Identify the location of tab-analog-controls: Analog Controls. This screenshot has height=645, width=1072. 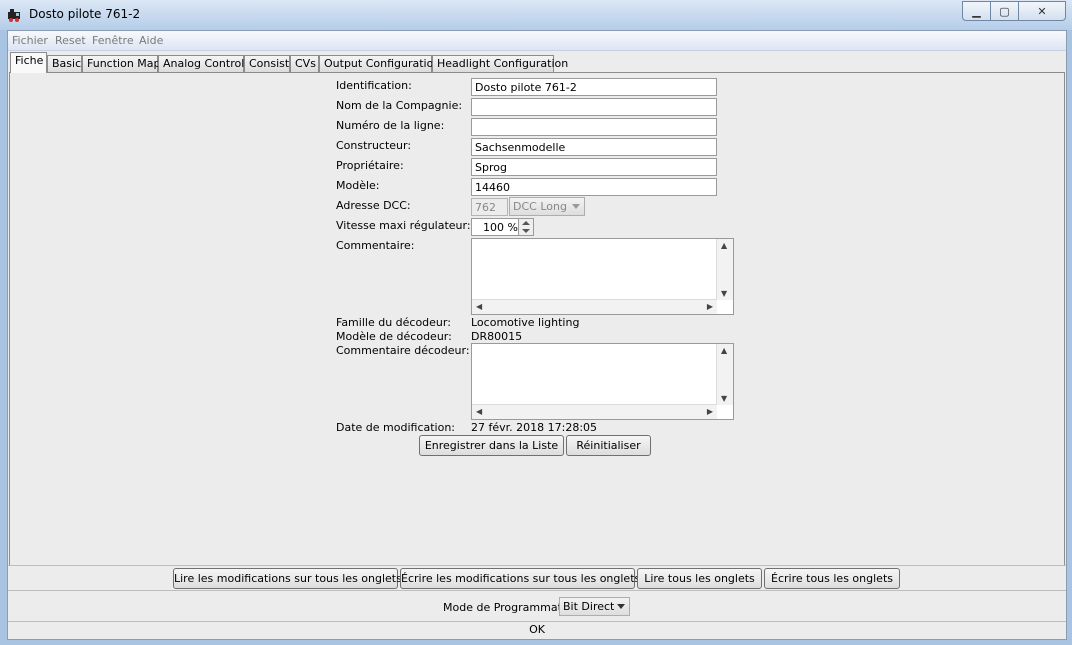
(204, 63).